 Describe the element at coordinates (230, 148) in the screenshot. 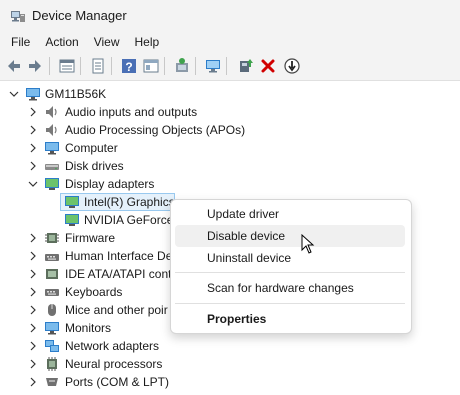

I see `tree-node-computer: Computer` at that location.